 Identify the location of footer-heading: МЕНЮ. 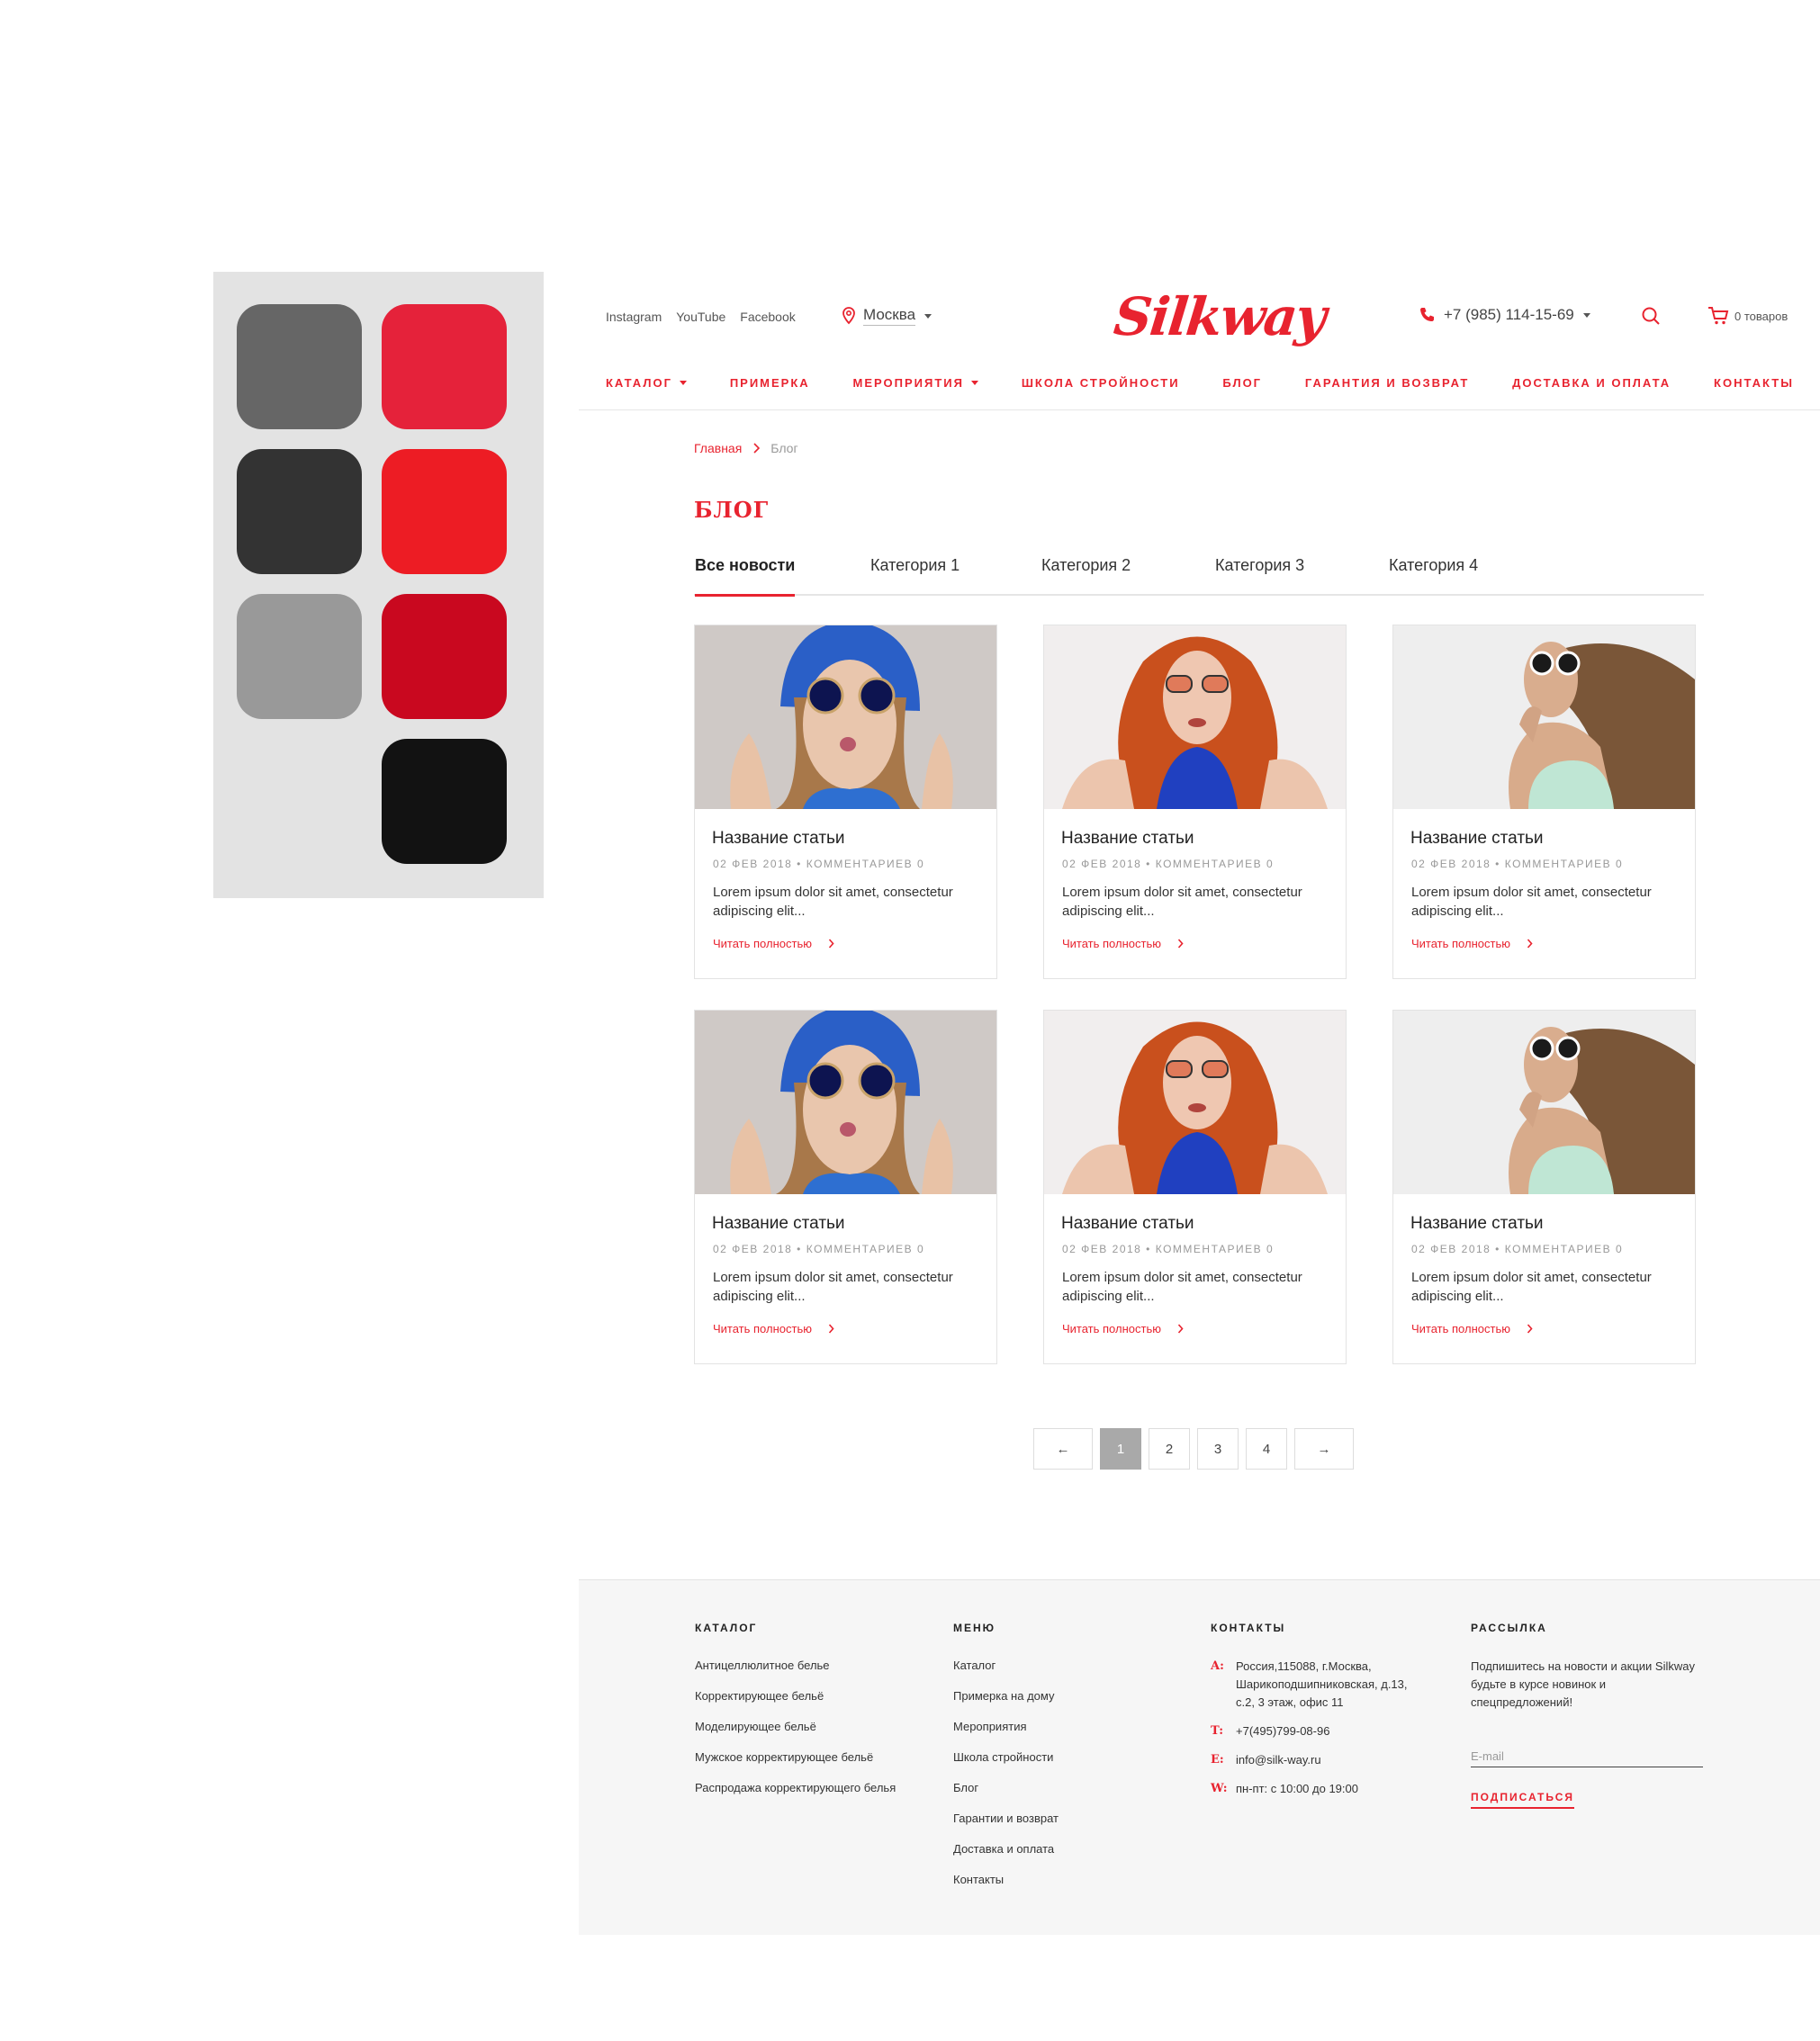
(974, 1628).